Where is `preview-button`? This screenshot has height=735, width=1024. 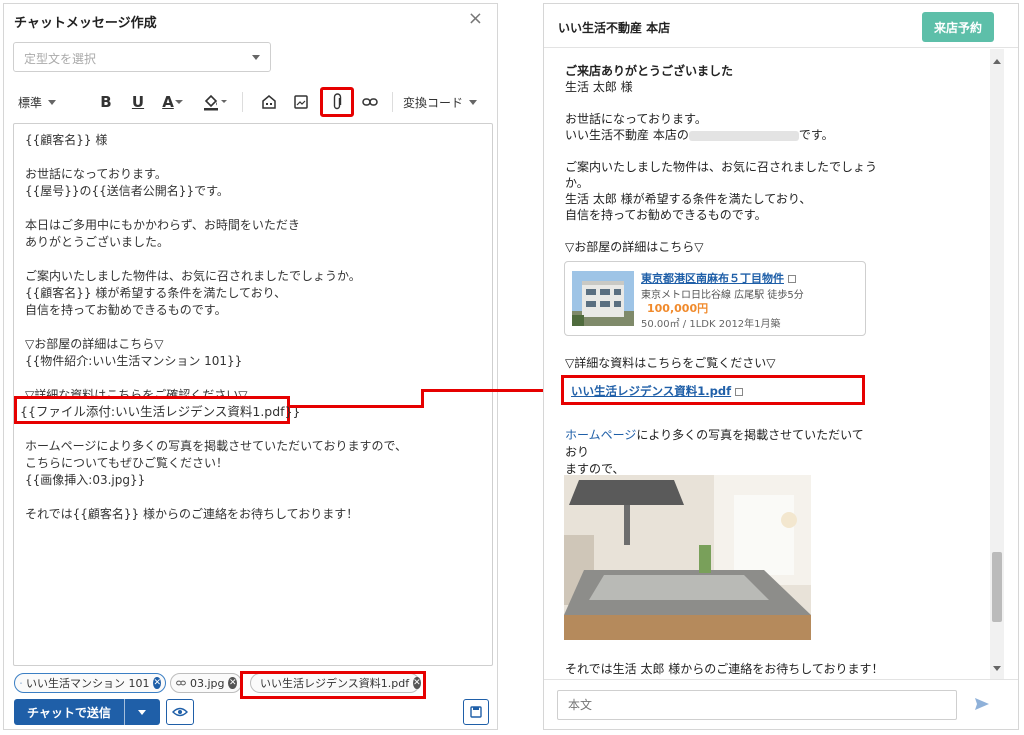
preview-button is located at coordinates (180, 712).